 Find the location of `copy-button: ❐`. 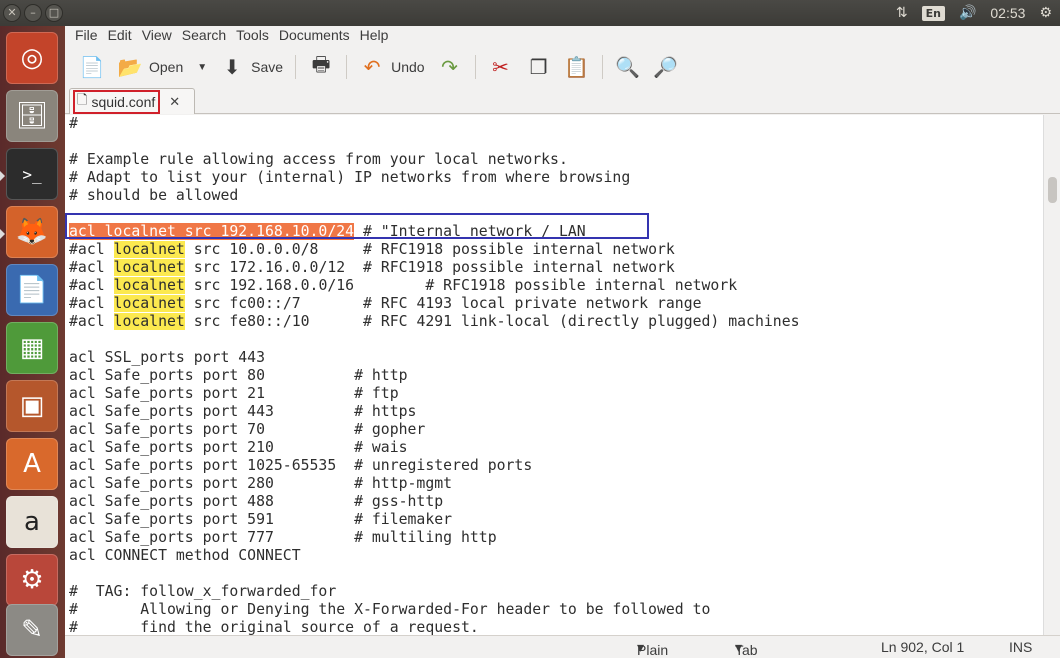

copy-button: ❐ is located at coordinates (539, 67).